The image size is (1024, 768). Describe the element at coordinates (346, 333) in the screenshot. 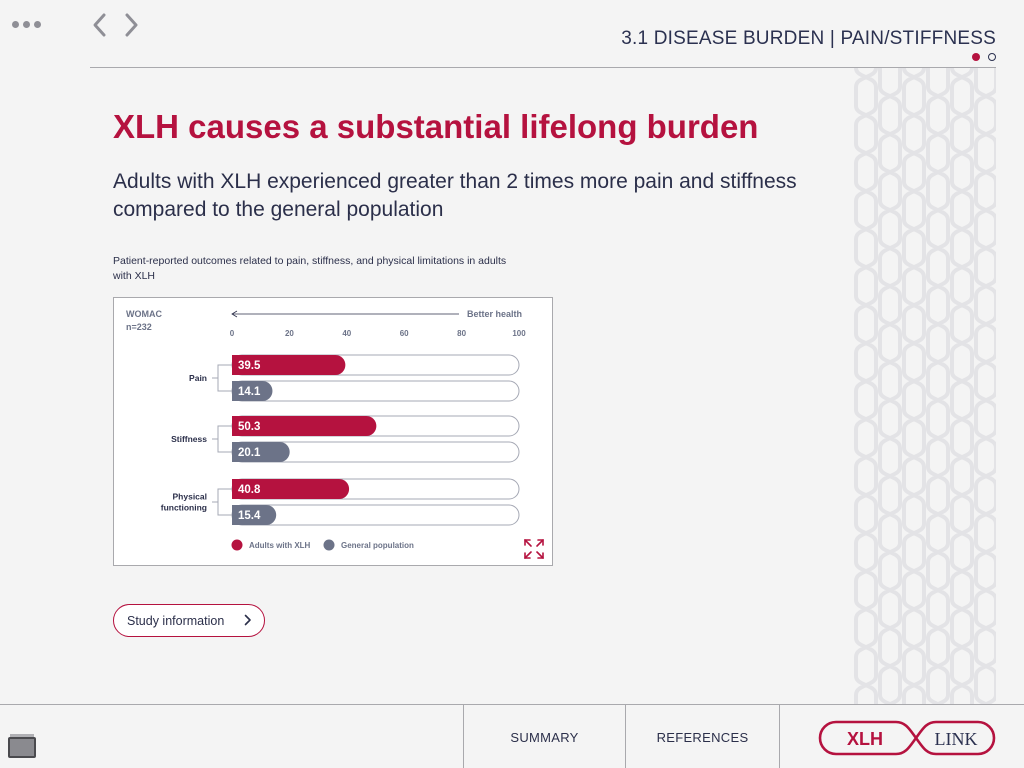

I see `x-tick-label: 40` at that location.